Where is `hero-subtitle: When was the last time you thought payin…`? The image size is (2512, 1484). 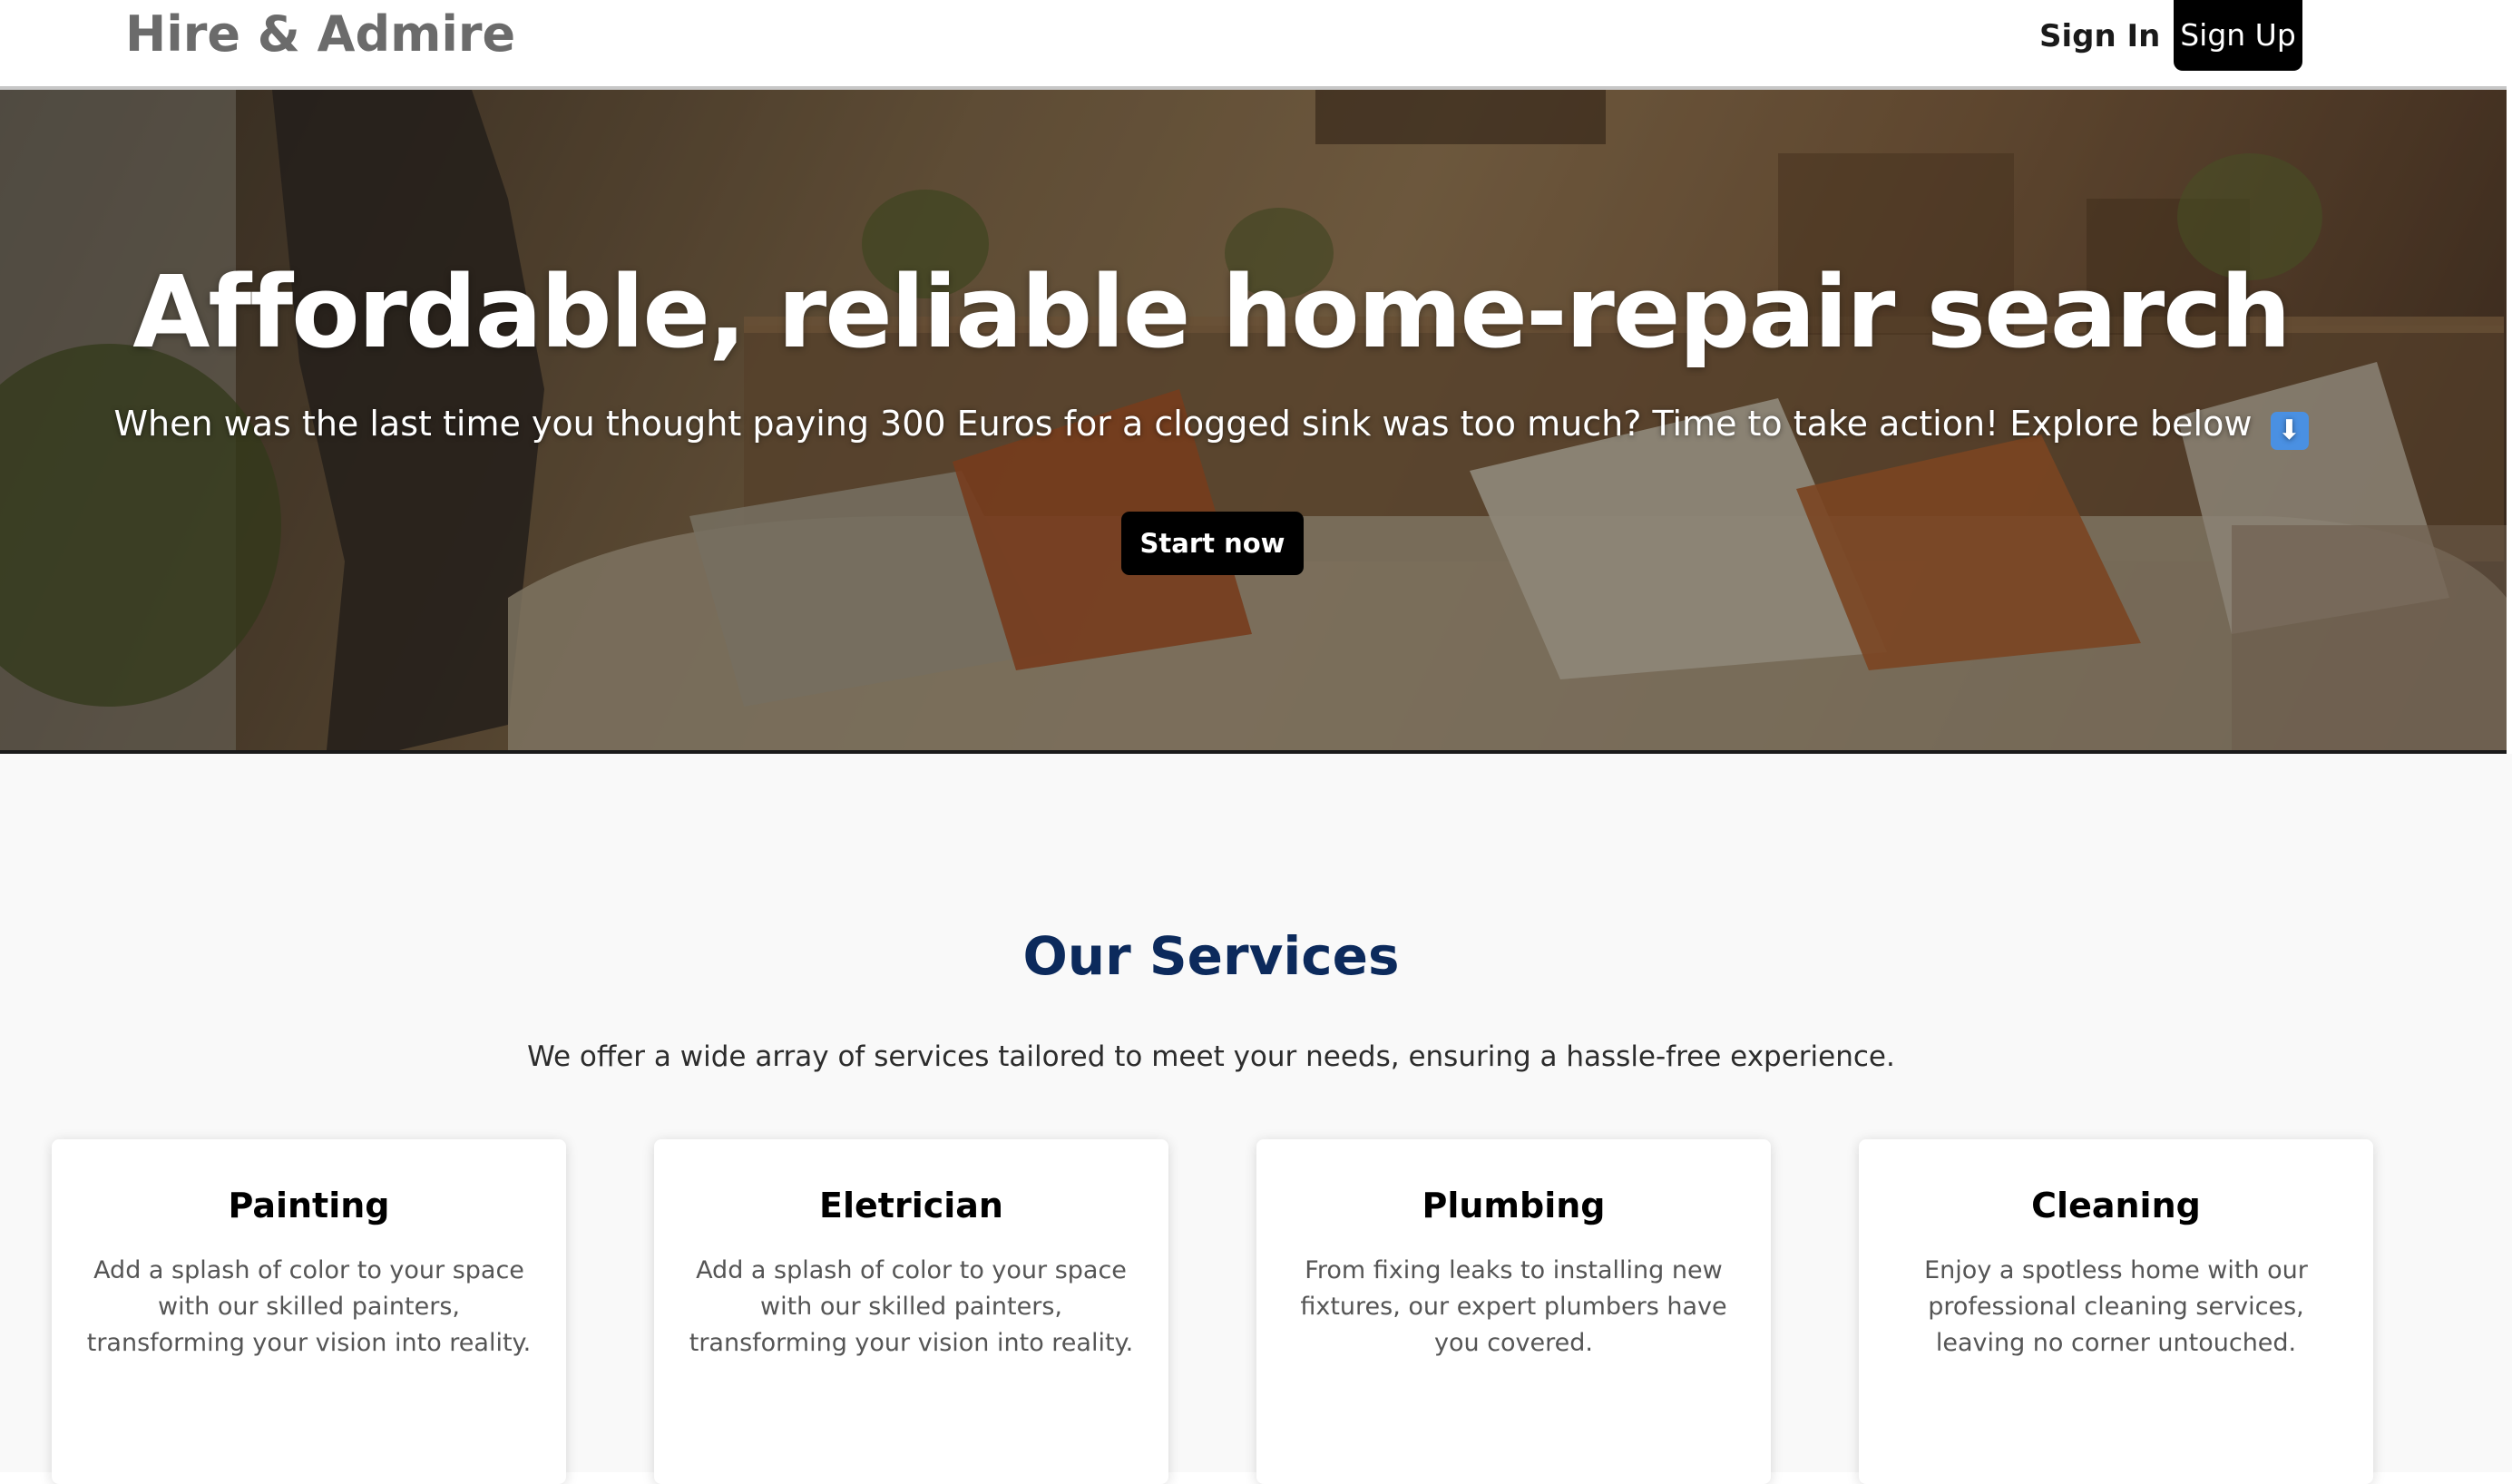
hero-subtitle: When was the last time you thought payin… is located at coordinates (1211, 424).